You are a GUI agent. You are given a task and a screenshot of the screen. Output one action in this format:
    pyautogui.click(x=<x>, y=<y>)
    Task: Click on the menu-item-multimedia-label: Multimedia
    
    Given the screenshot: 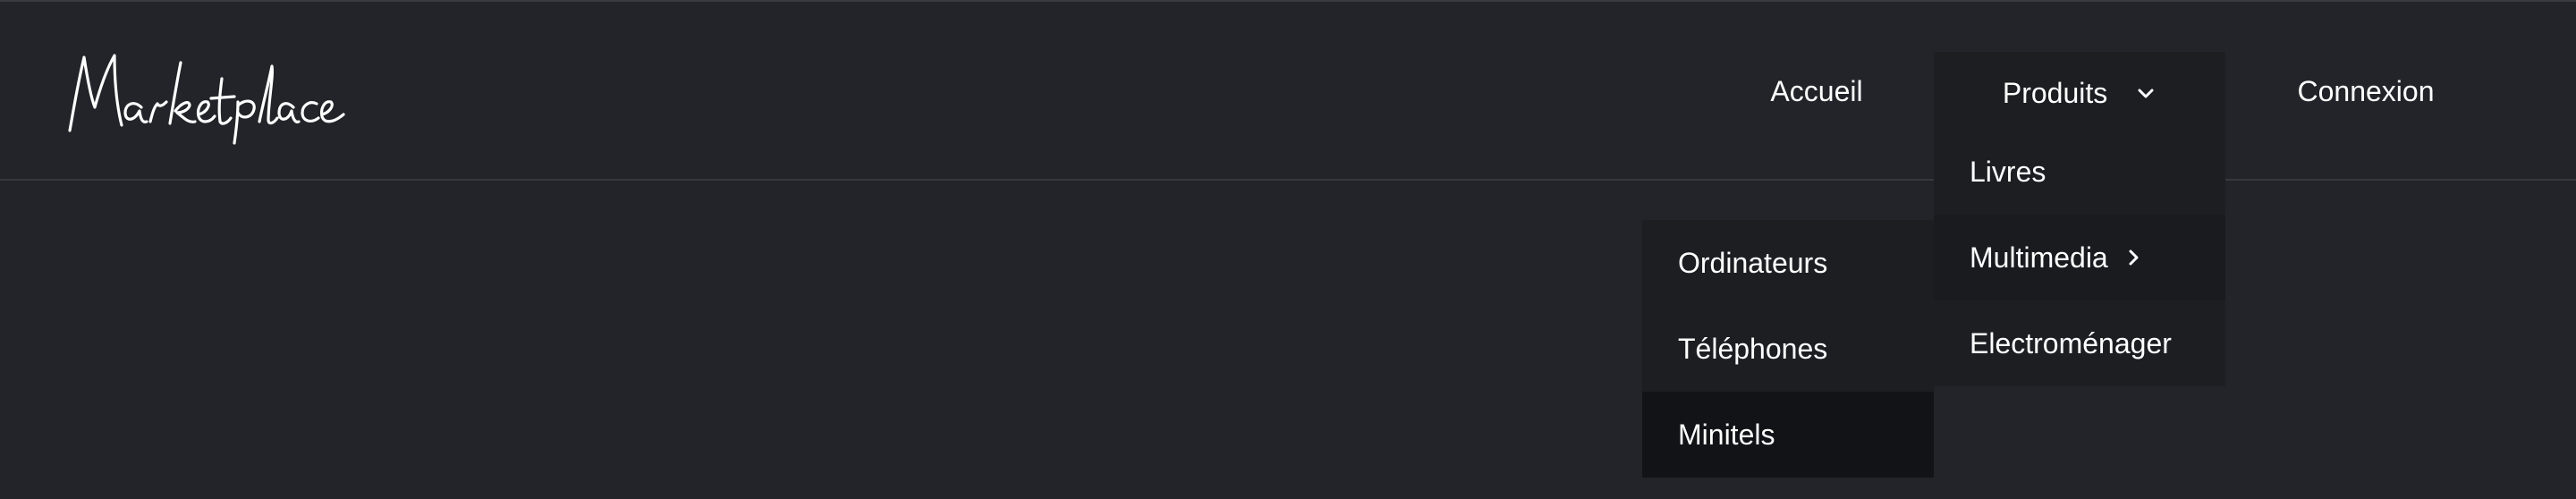 What is the action you would take?
    pyautogui.click(x=2039, y=257)
    